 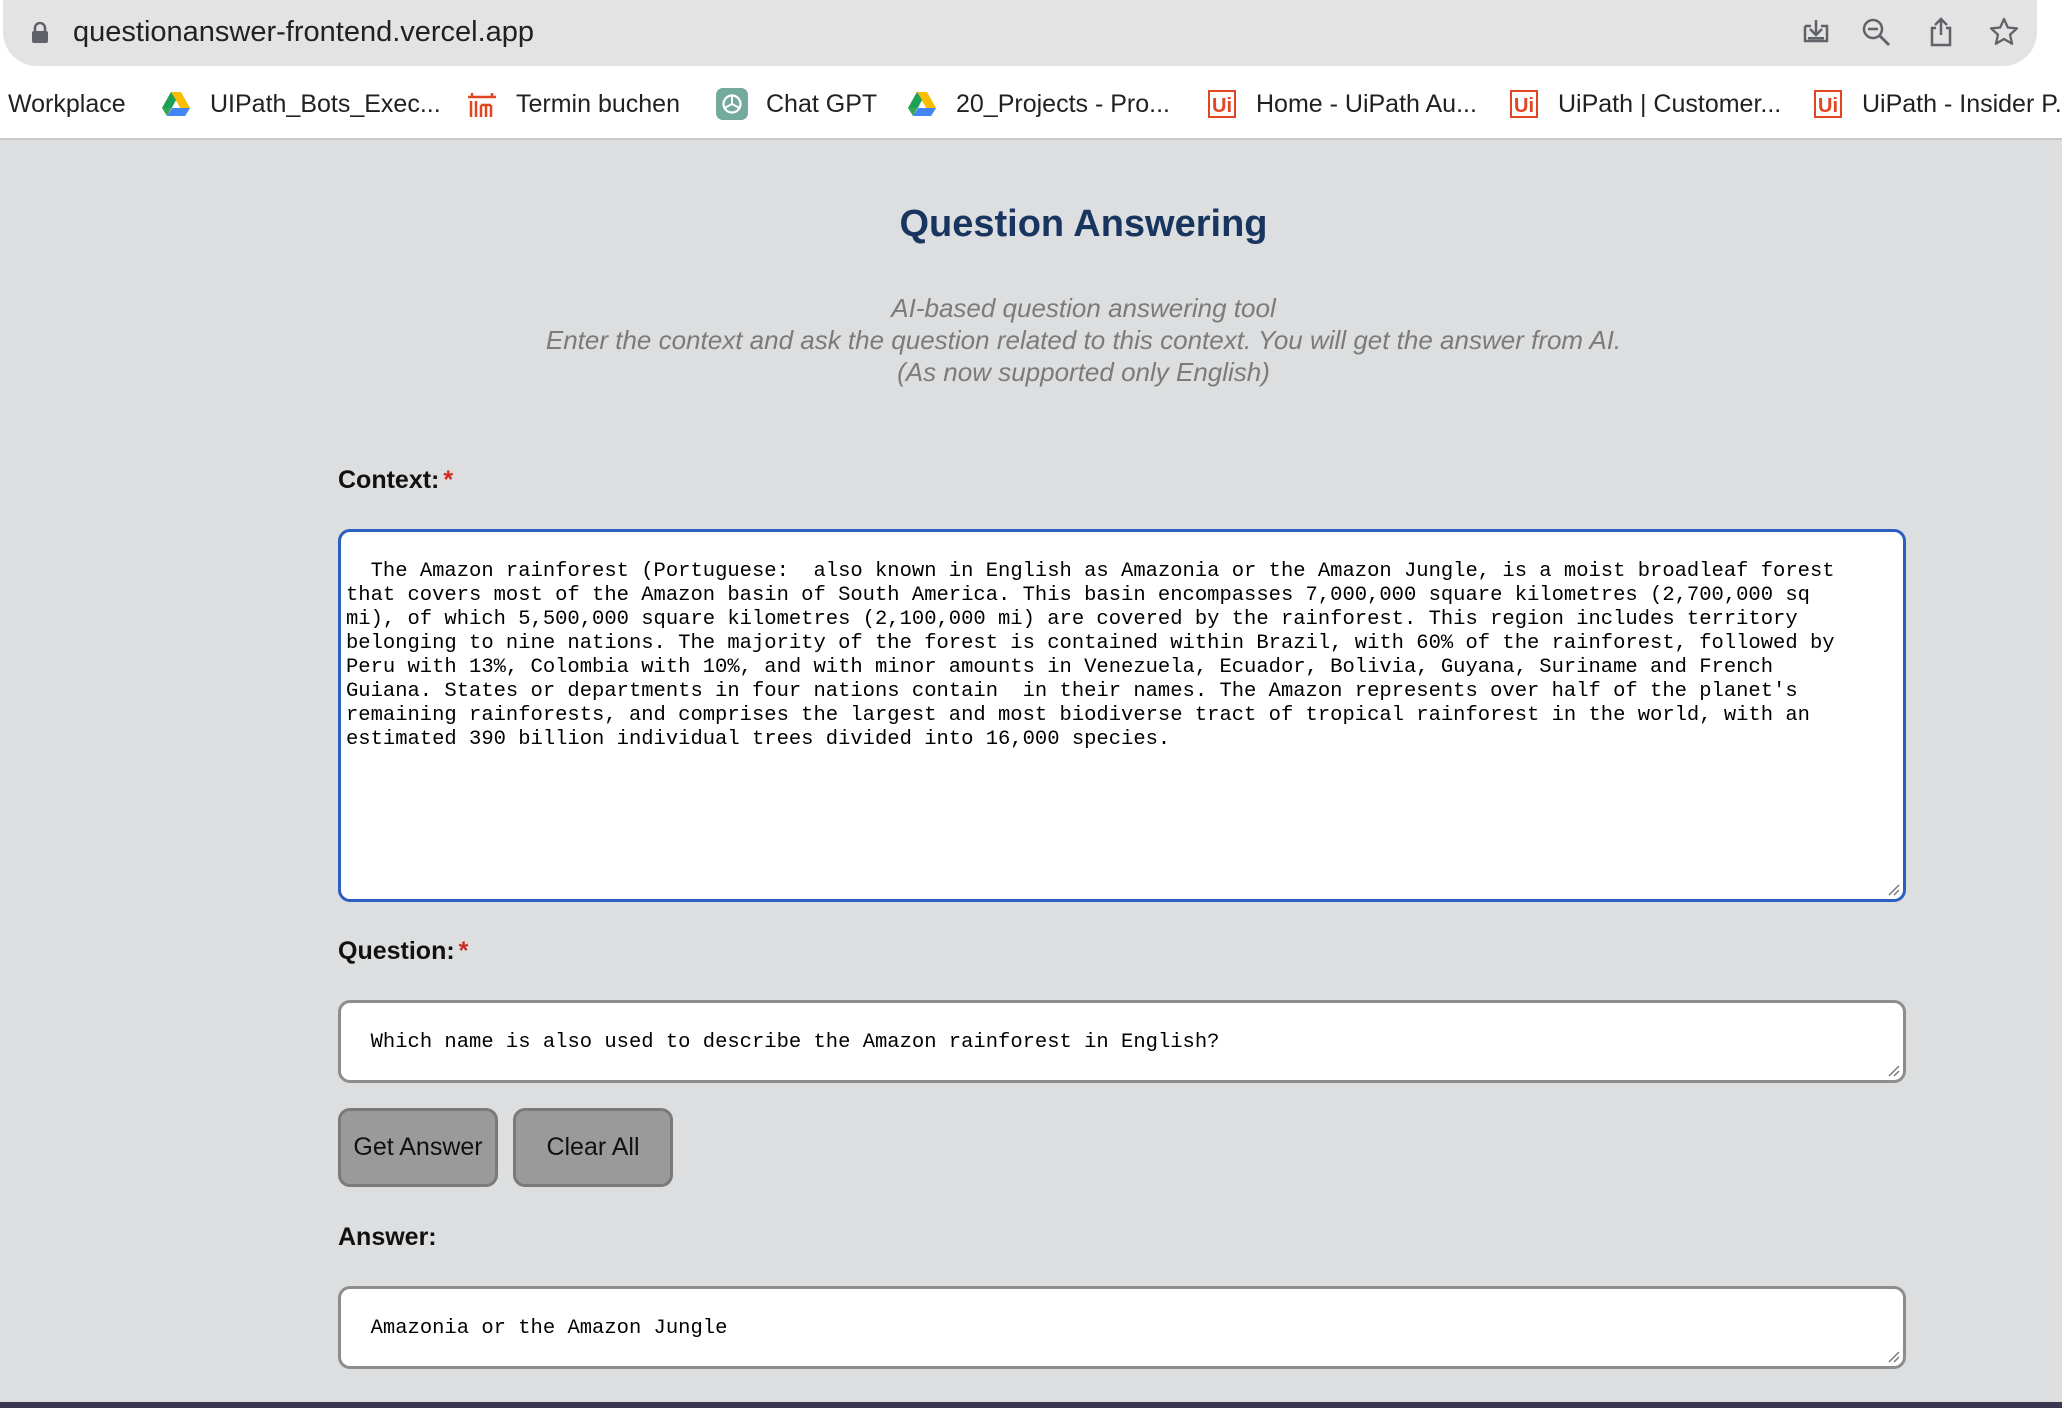 I want to click on subtitle-line-1: AI-based question answering tool, so click(x=1083, y=308).